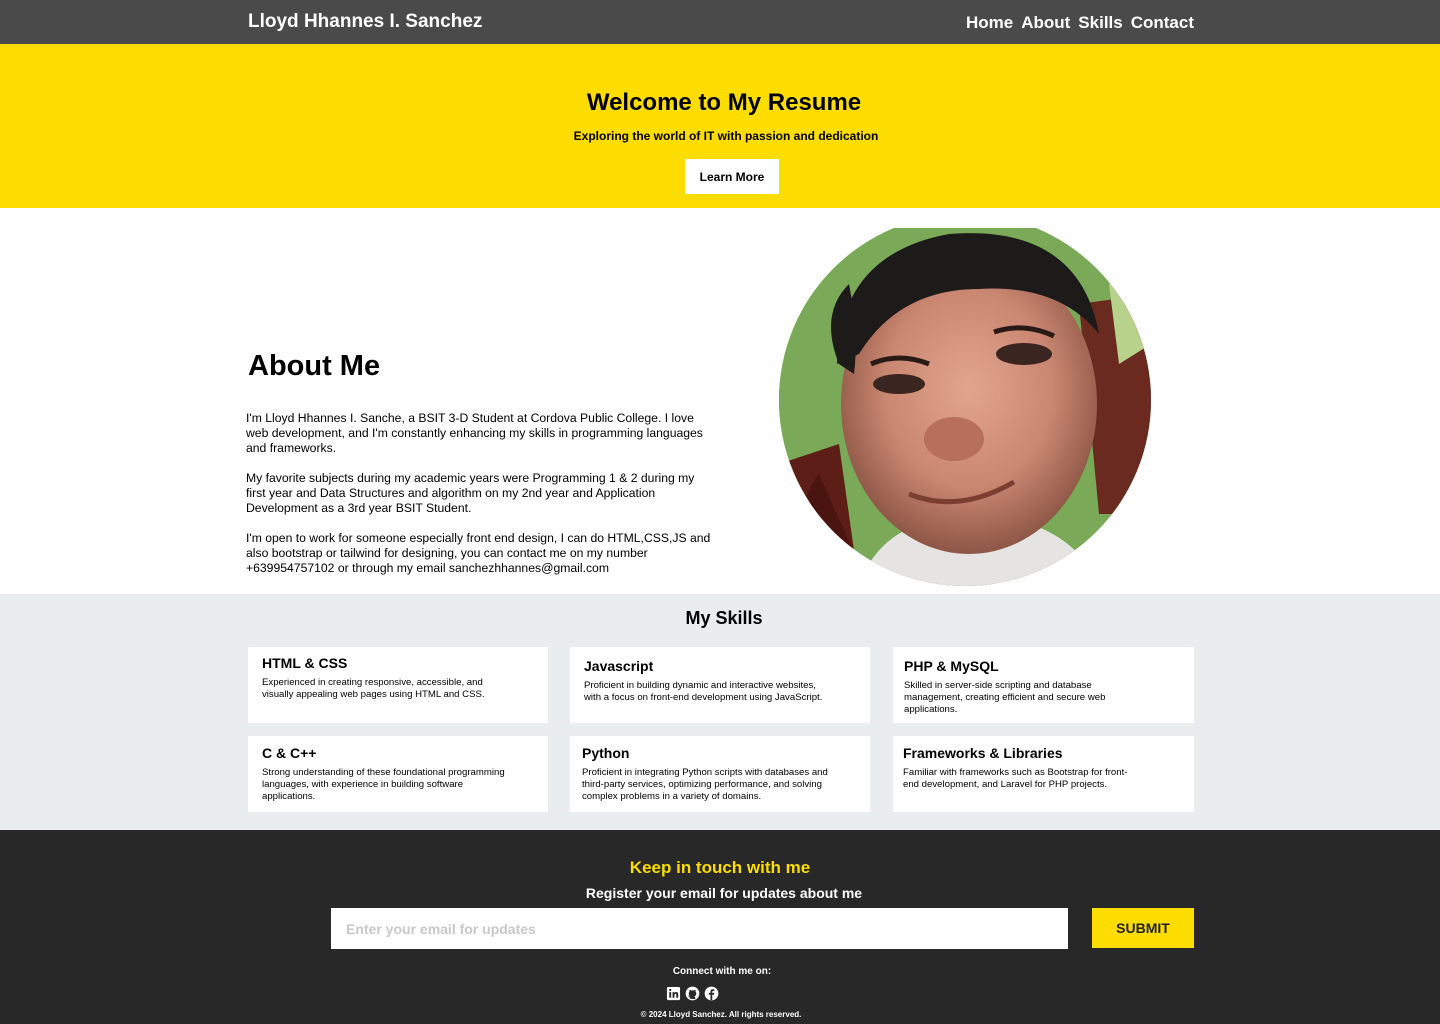 This screenshot has height=1024, width=1440. Describe the element at coordinates (722, 971) in the screenshot. I see `connect-label: Connect with me on:` at that location.